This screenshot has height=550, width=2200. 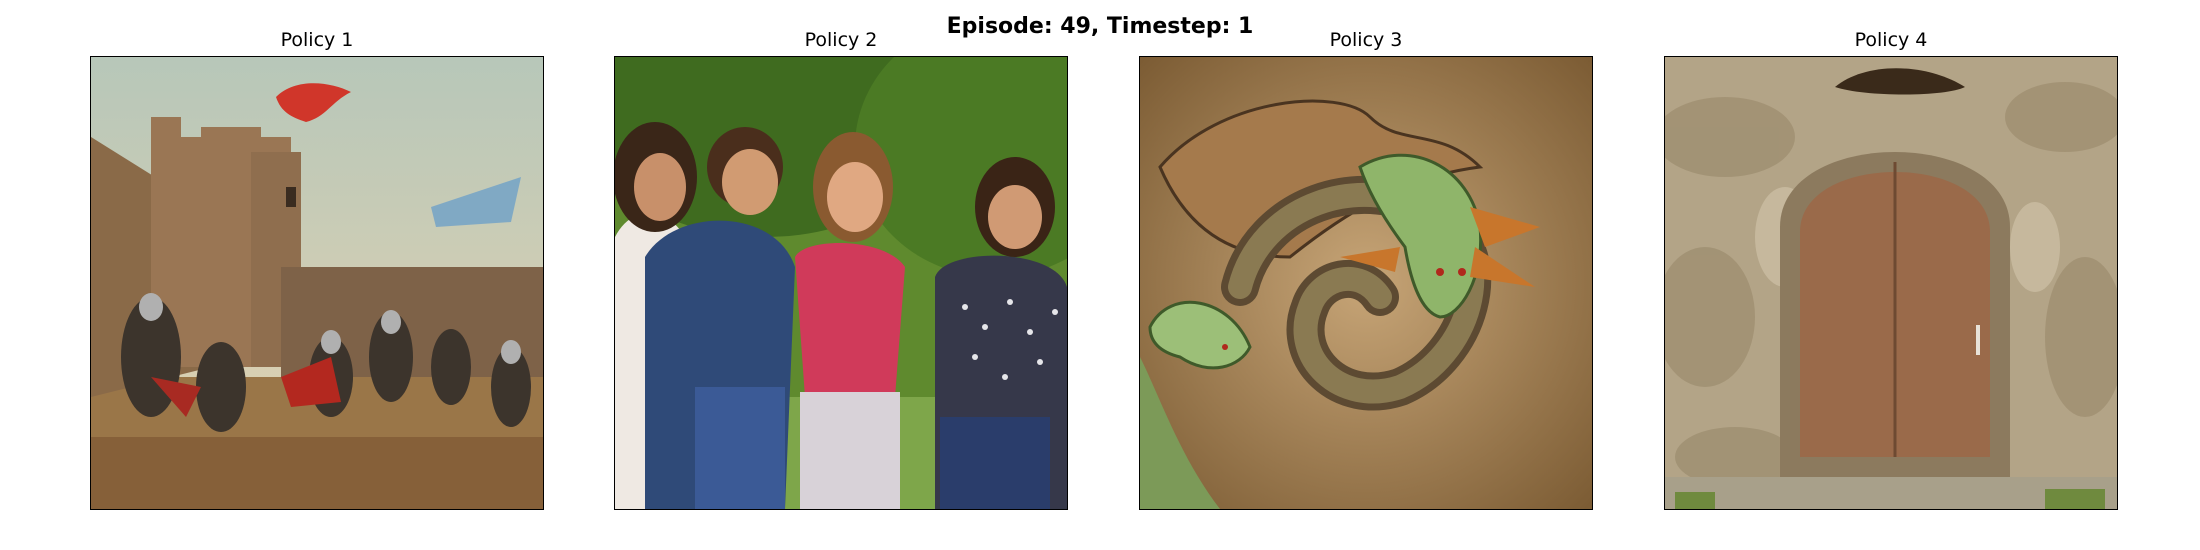 I want to click on policy-1-title: Policy 1, so click(x=317, y=40).